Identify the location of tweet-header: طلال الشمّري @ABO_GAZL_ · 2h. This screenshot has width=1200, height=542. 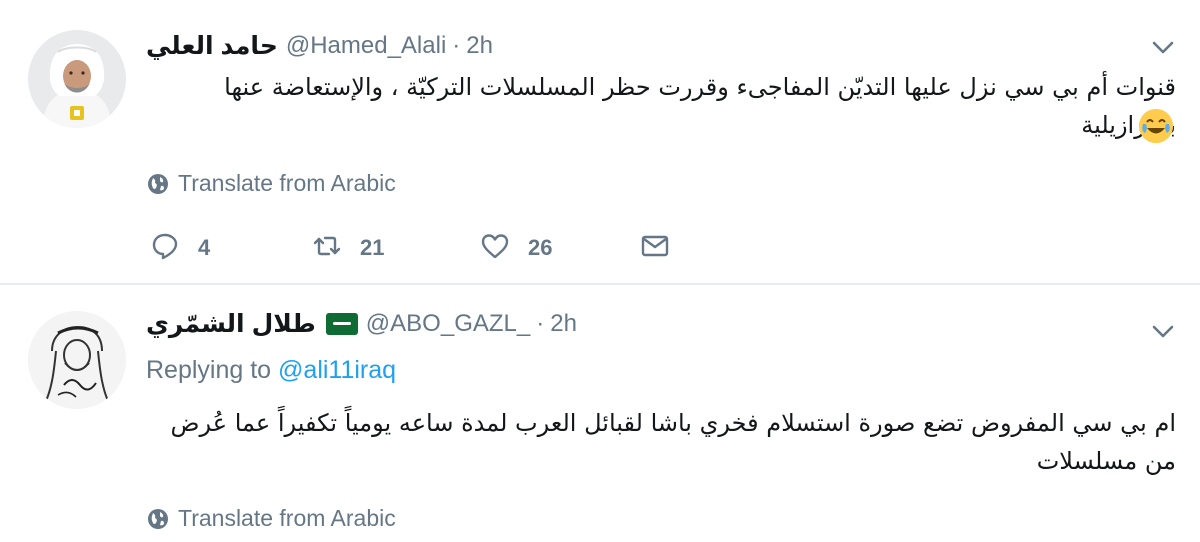
(361, 324).